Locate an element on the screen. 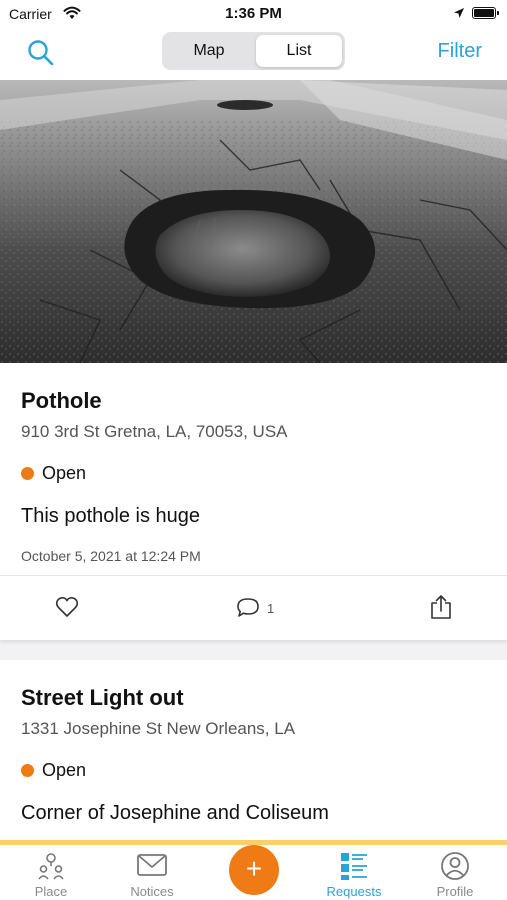 The width and height of the screenshot is (507, 900). request-title: Pothole is located at coordinates (61, 400).